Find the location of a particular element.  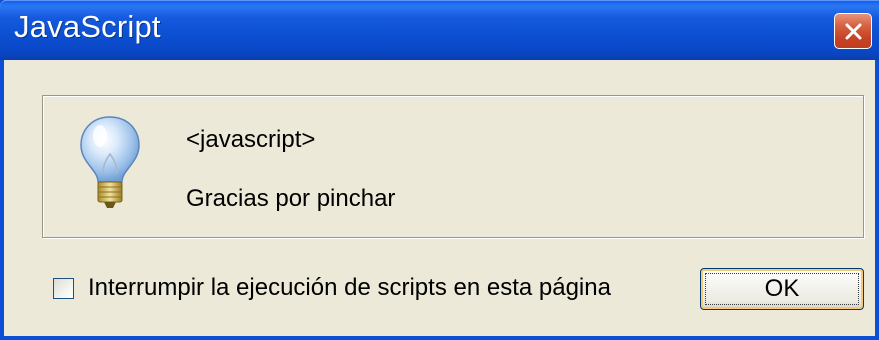

message-header: <javascript> is located at coordinates (251, 139).